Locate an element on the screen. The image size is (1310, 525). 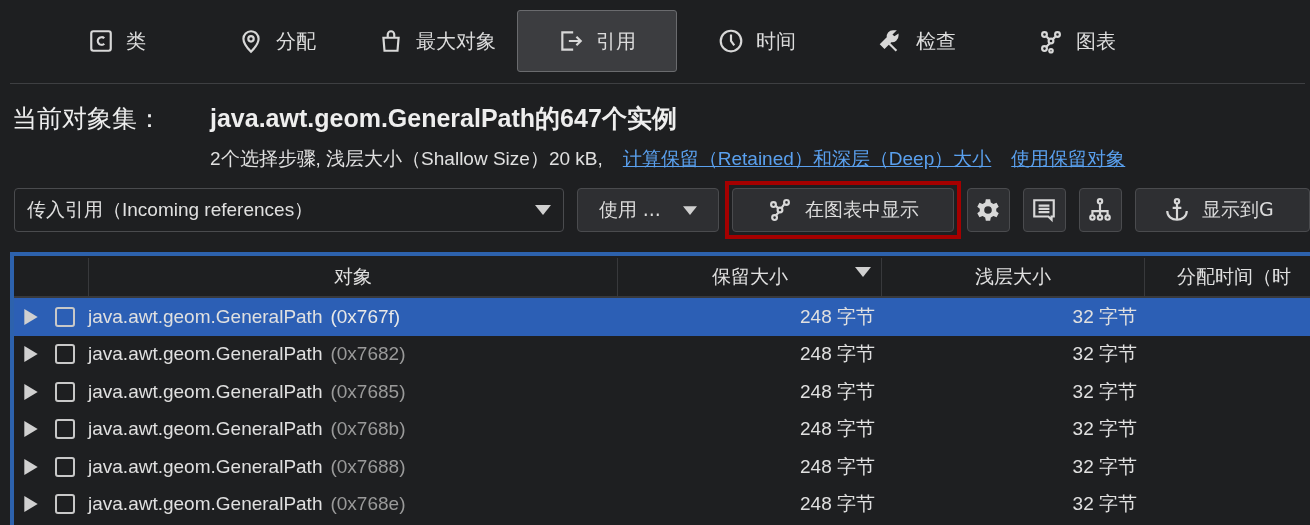
selection-summary: 2个选择步骤, 浅层大小（Shallow Size）20 kB, is located at coordinates (406, 159).